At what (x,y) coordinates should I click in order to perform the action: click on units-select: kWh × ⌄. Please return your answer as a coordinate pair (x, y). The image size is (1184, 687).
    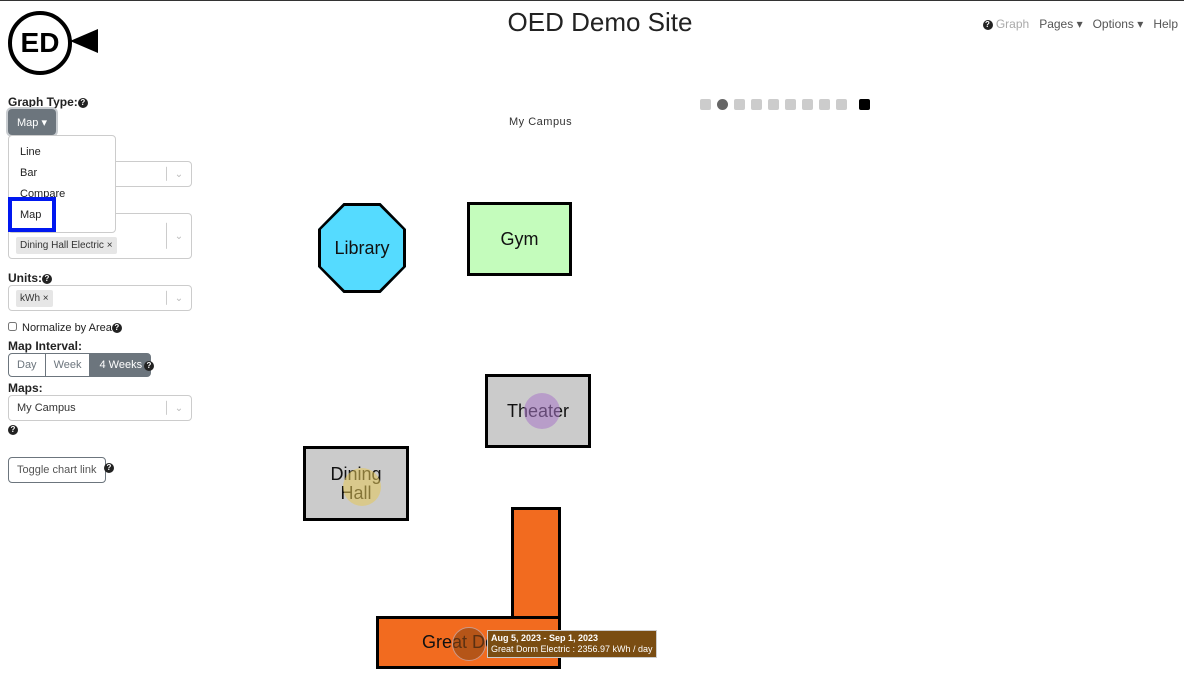
    Looking at the image, I should click on (100, 298).